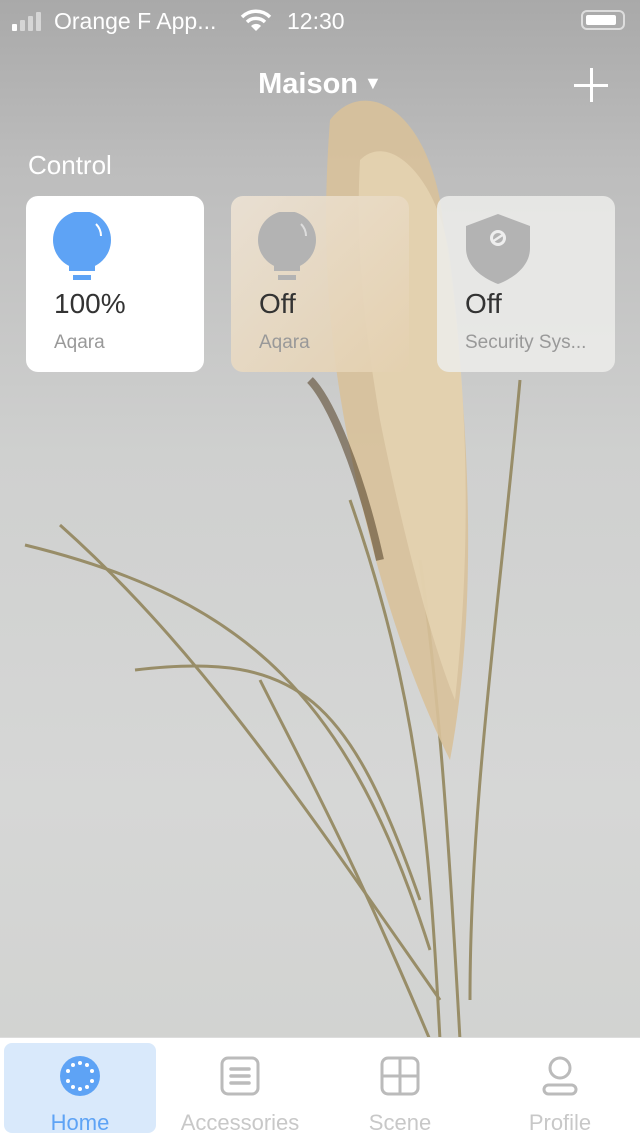 This screenshot has width=640, height=1136. I want to click on home-icon, so click(80, 1076).